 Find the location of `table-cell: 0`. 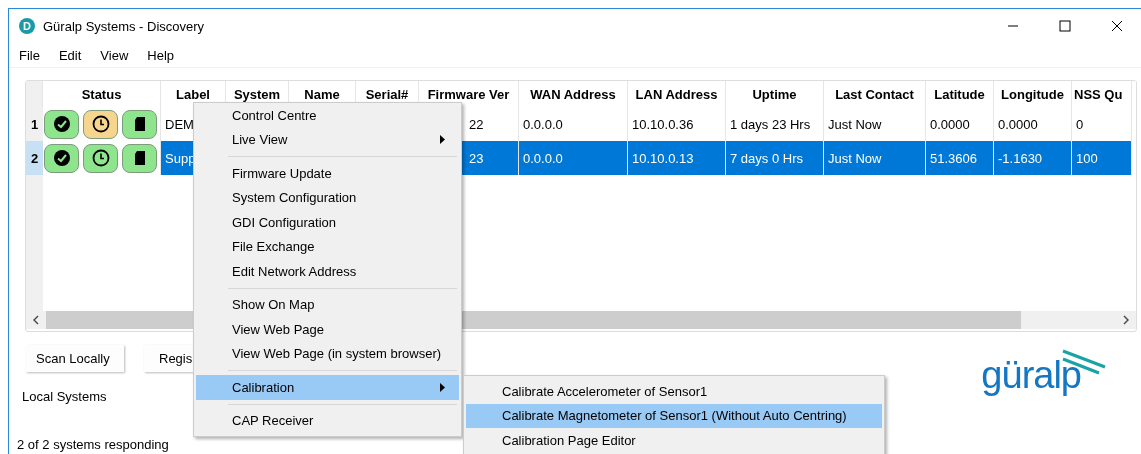

table-cell: 0 is located at coordinates (1080, 124).